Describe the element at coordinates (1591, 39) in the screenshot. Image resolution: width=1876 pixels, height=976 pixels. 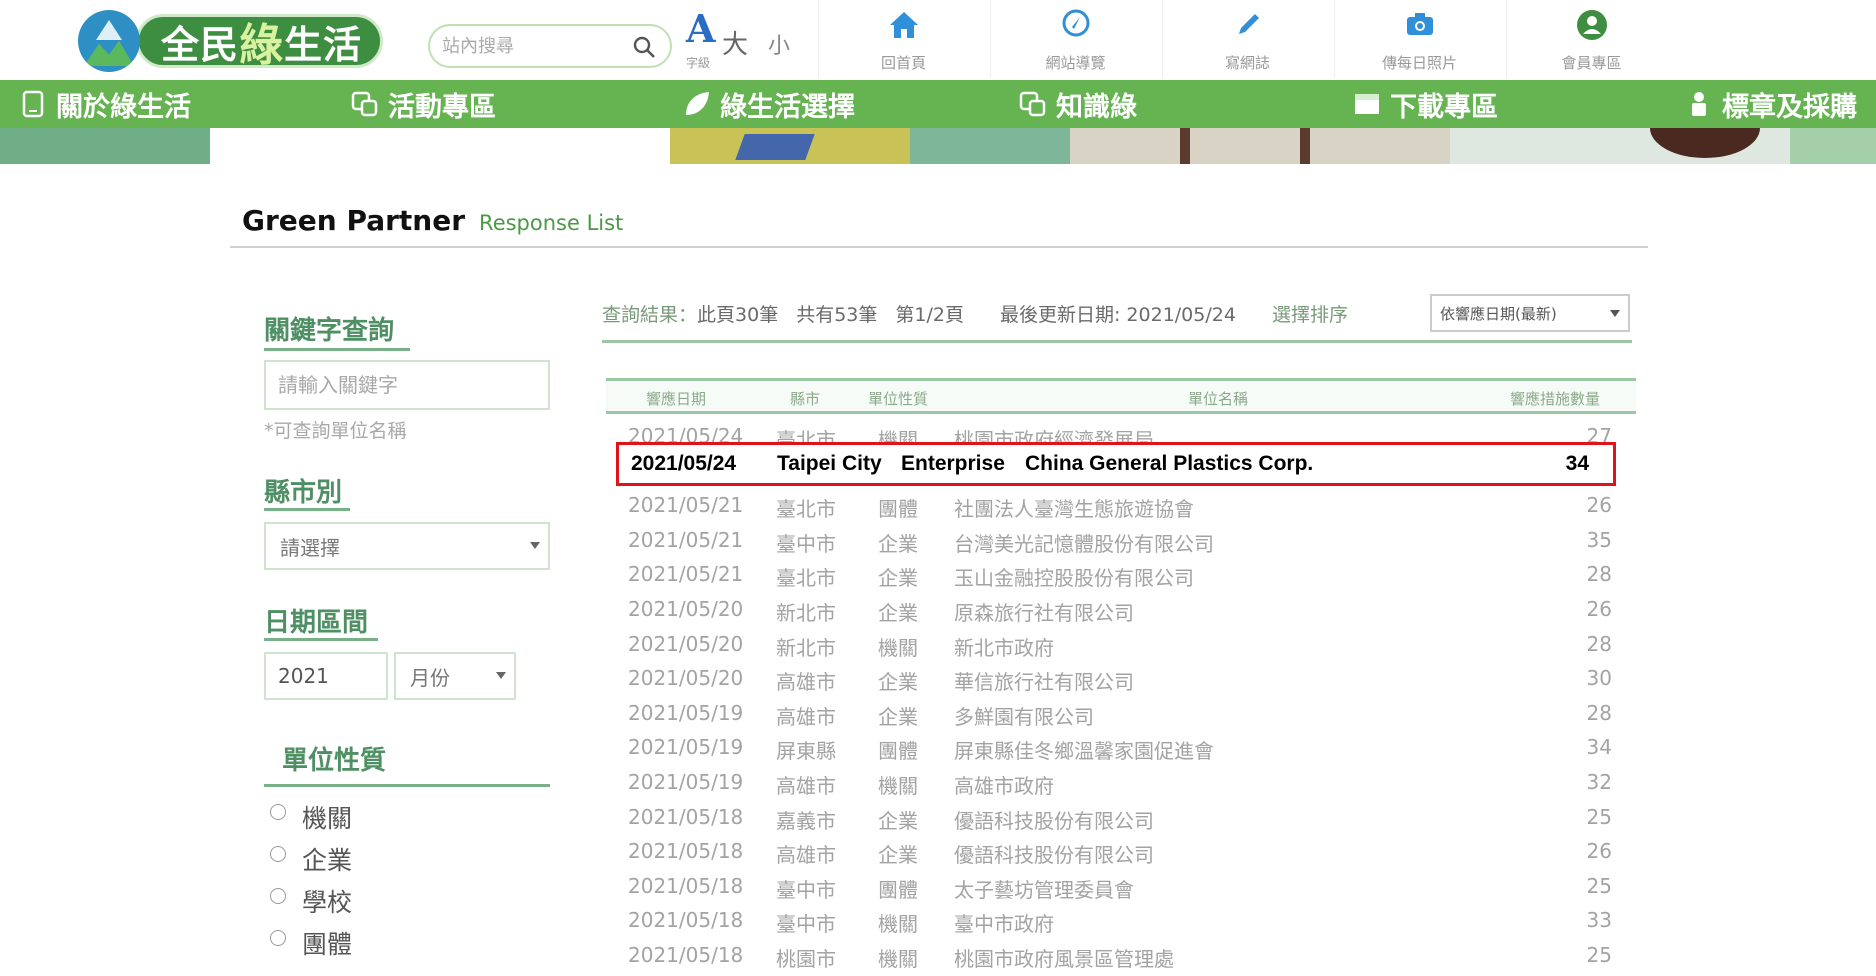
I see `member-link: 會員專區` at that location.